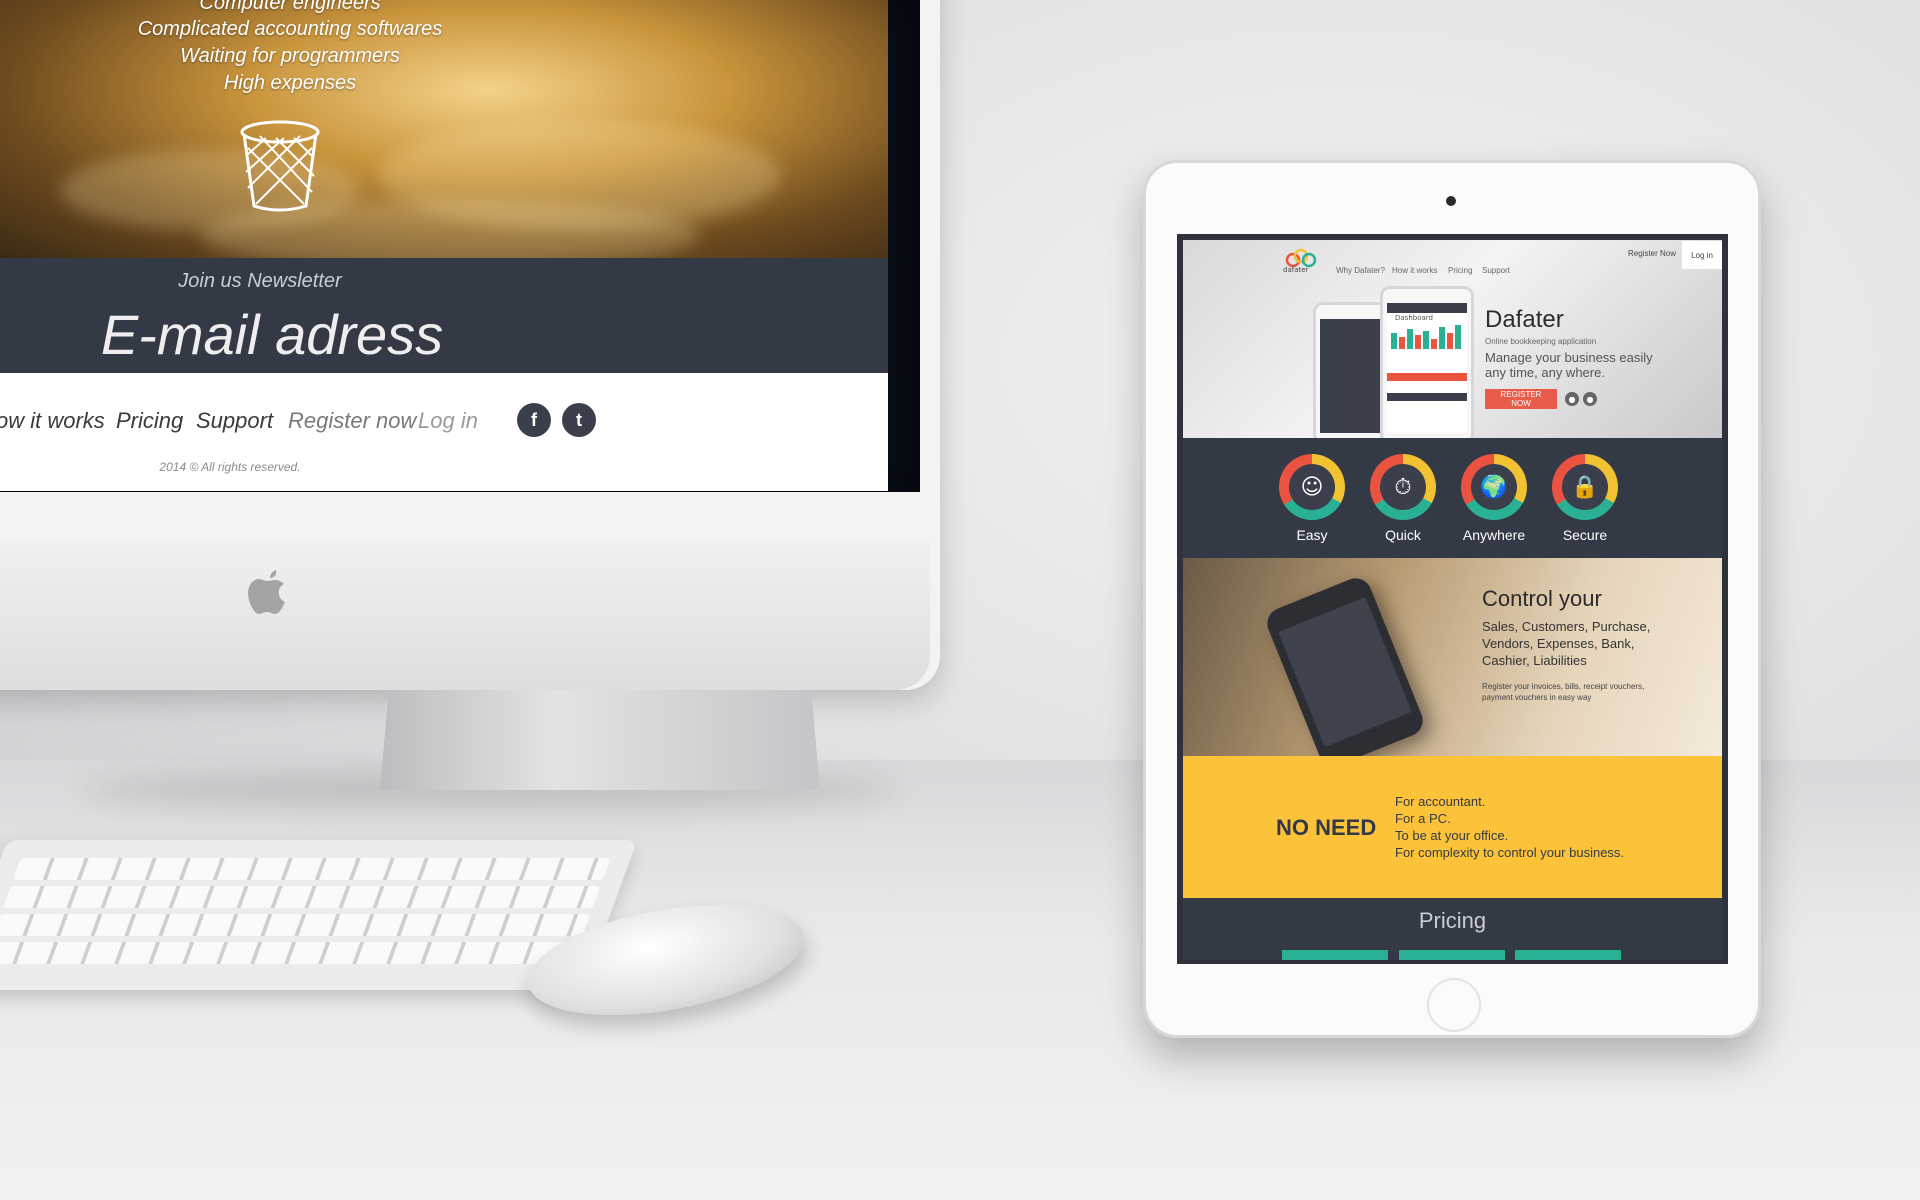 Image resolution: width=1920 pixels, height=1200 pixels. What do you see at coordinates (1585, 535) in the screenshot?
I see `feature-label: Secure` at bounding box center [1585, 535].